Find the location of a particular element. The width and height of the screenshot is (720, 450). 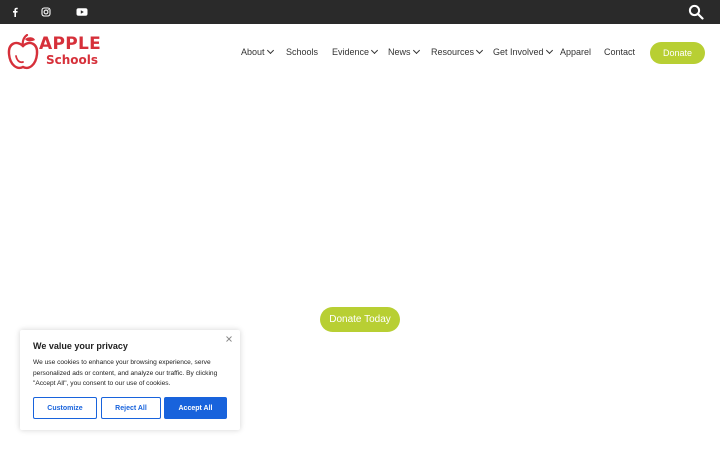

nav-contact: Contact is located at coordinates (619, 52).